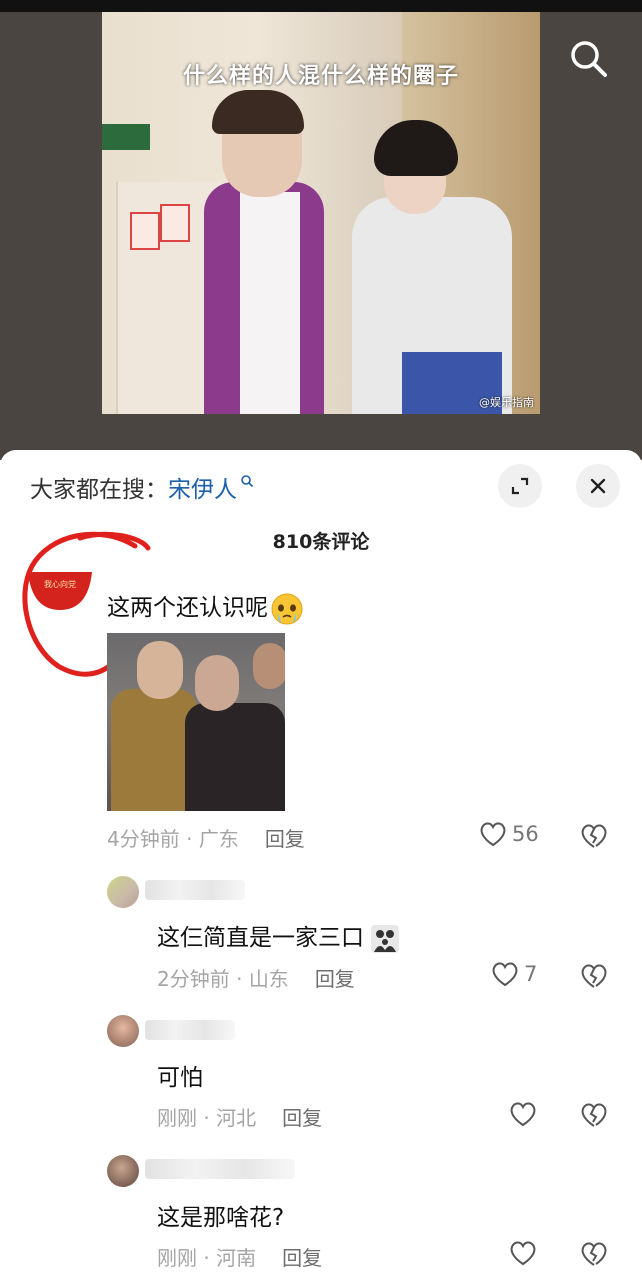 The height and width of the screenshot is (1279, 642). Describe the element at coordinates (218, 839) in the screenshot. I see `comment-location: 广东` at that location.